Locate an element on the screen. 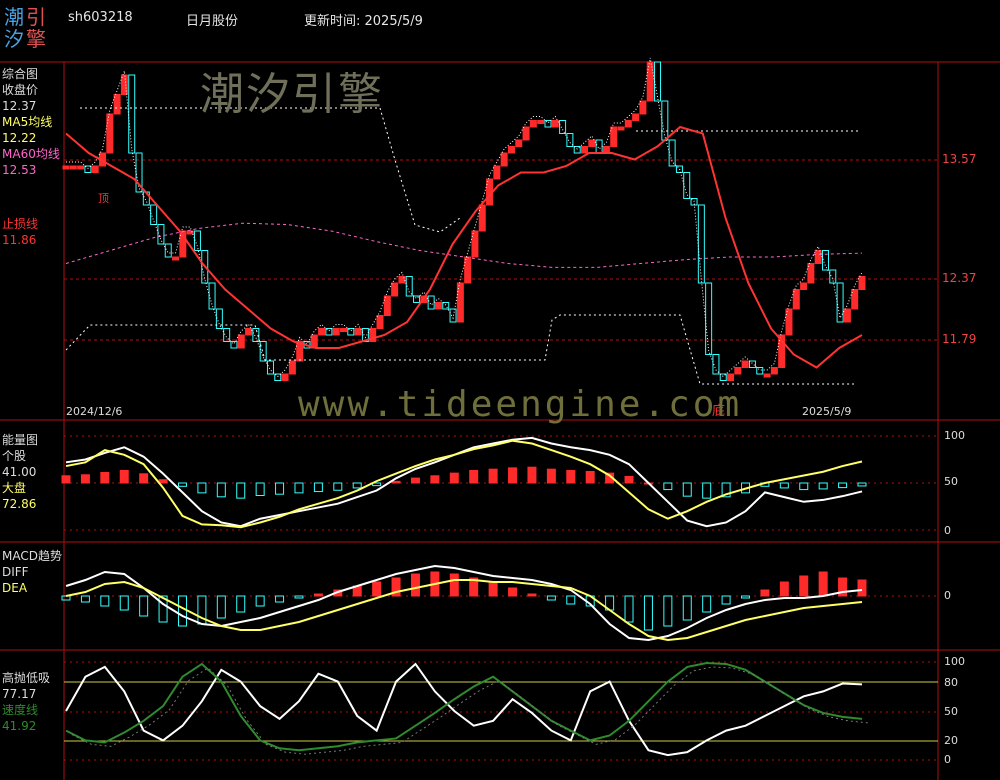 The width and height of the screenshot is (1000, 780). energy-panel-labels: 能量图 个股 41.00 大盘 72.86 is located at coordinates (20, 472).